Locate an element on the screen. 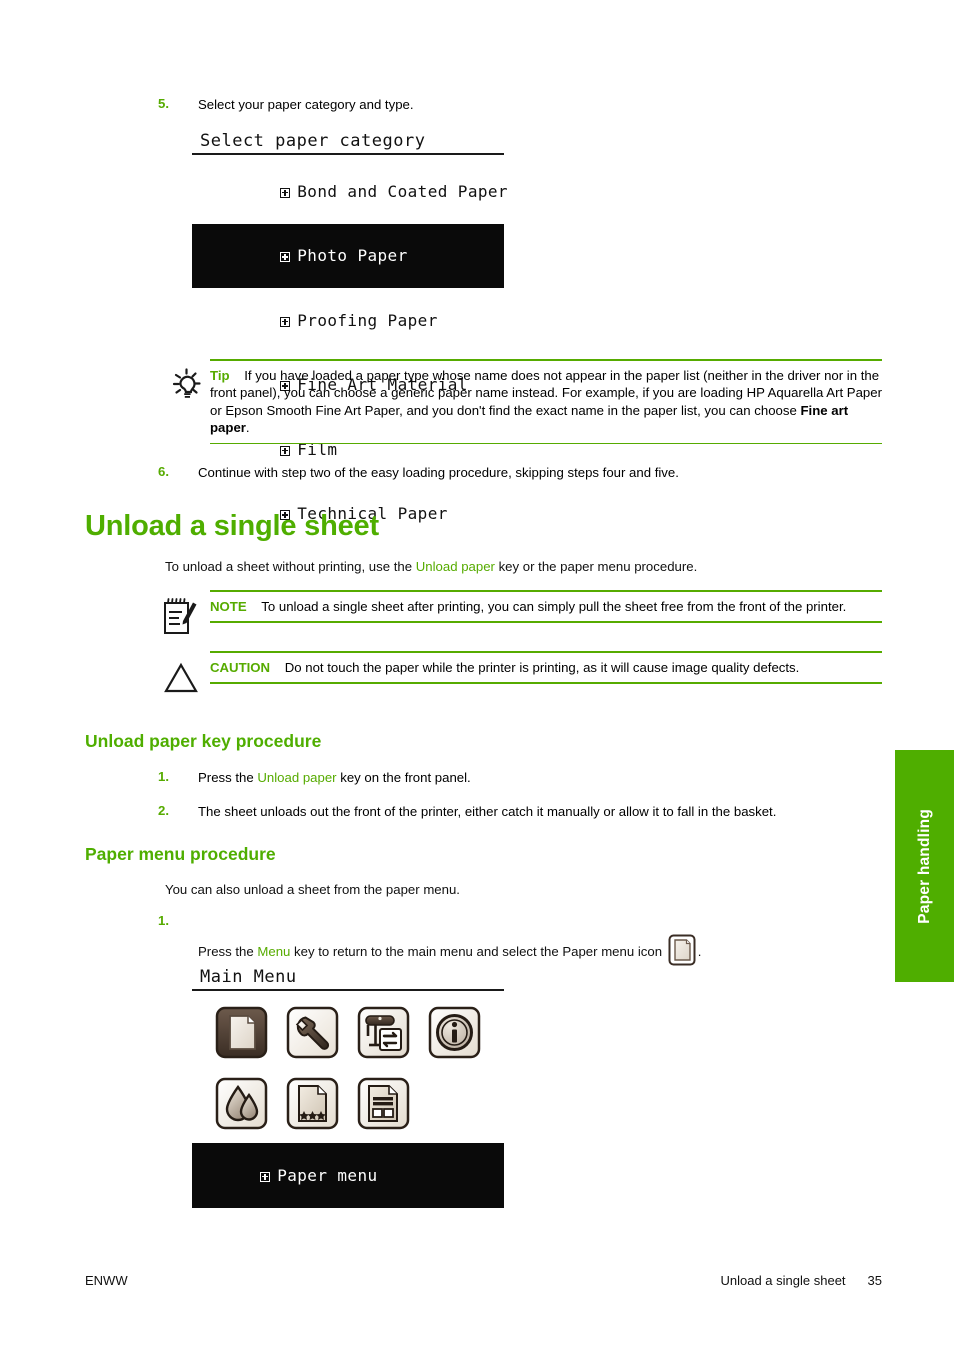 This screenshot has height=1350, width=954. heading-unload-paper-key-procedure: Unload paper key procedure is located at coordinates (203, 741).